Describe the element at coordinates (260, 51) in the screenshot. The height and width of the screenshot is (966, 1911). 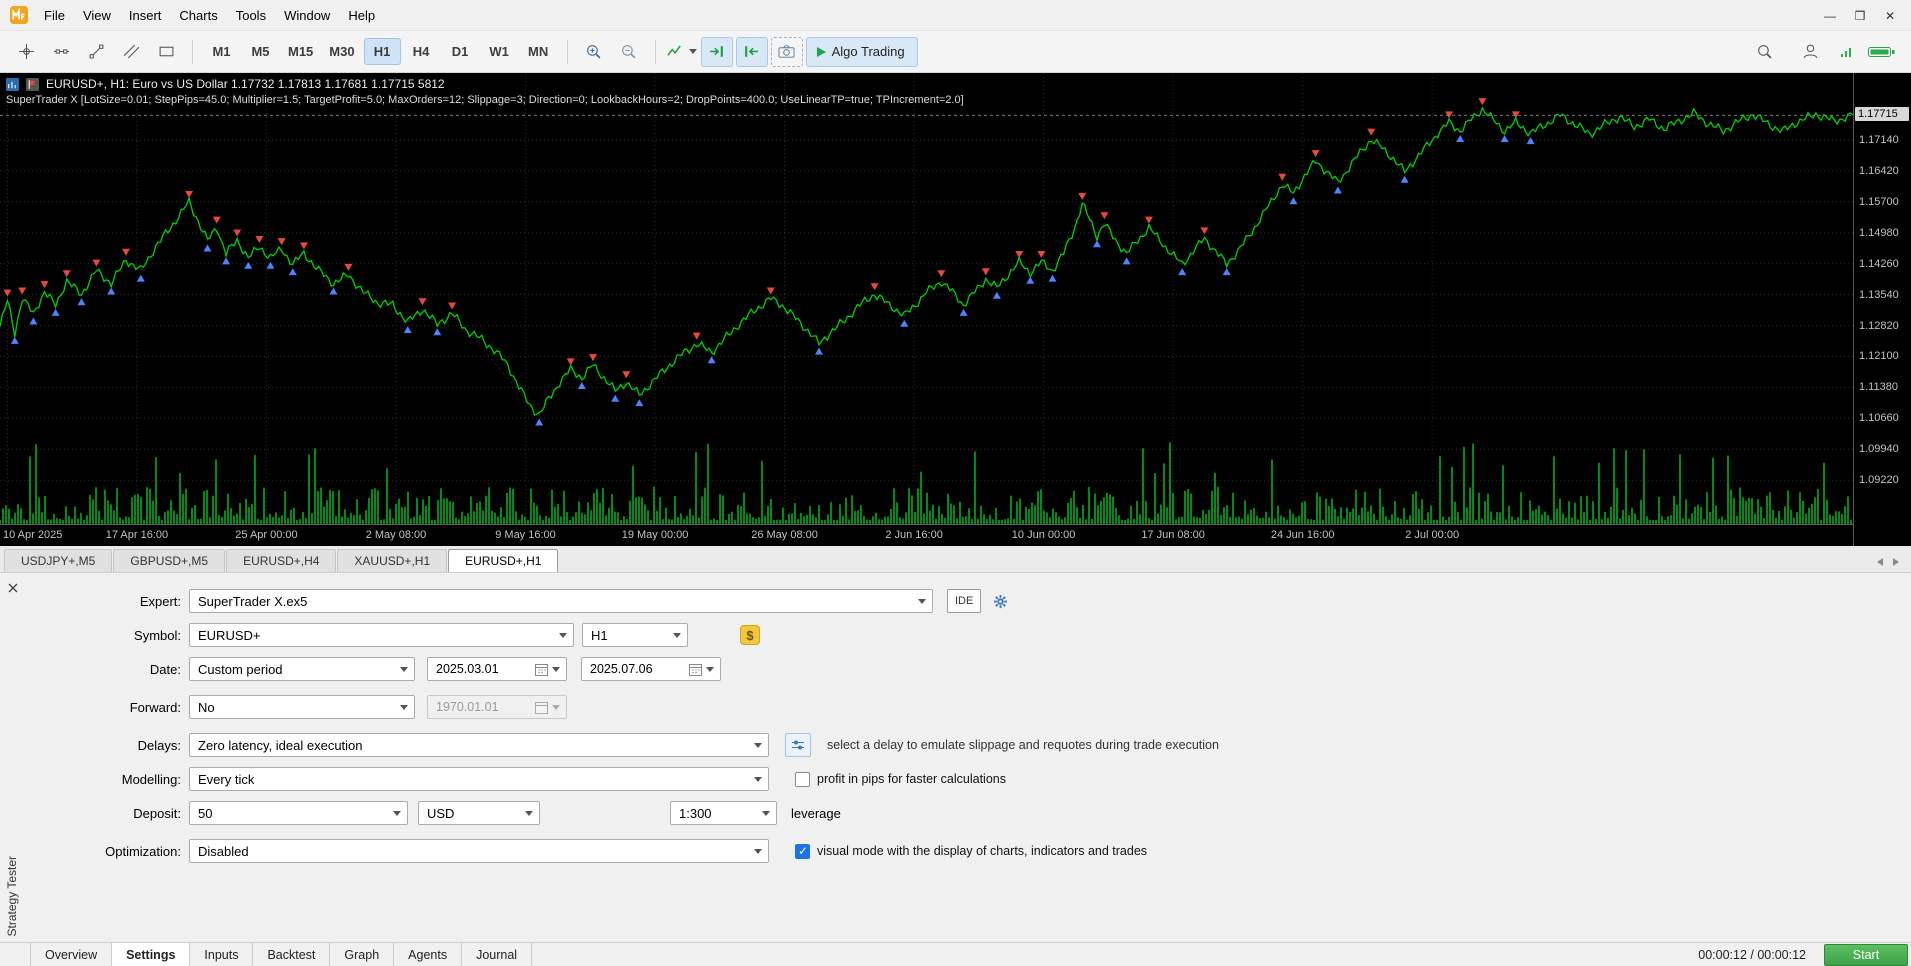
I see `timeframe-m5: M5` at that location.